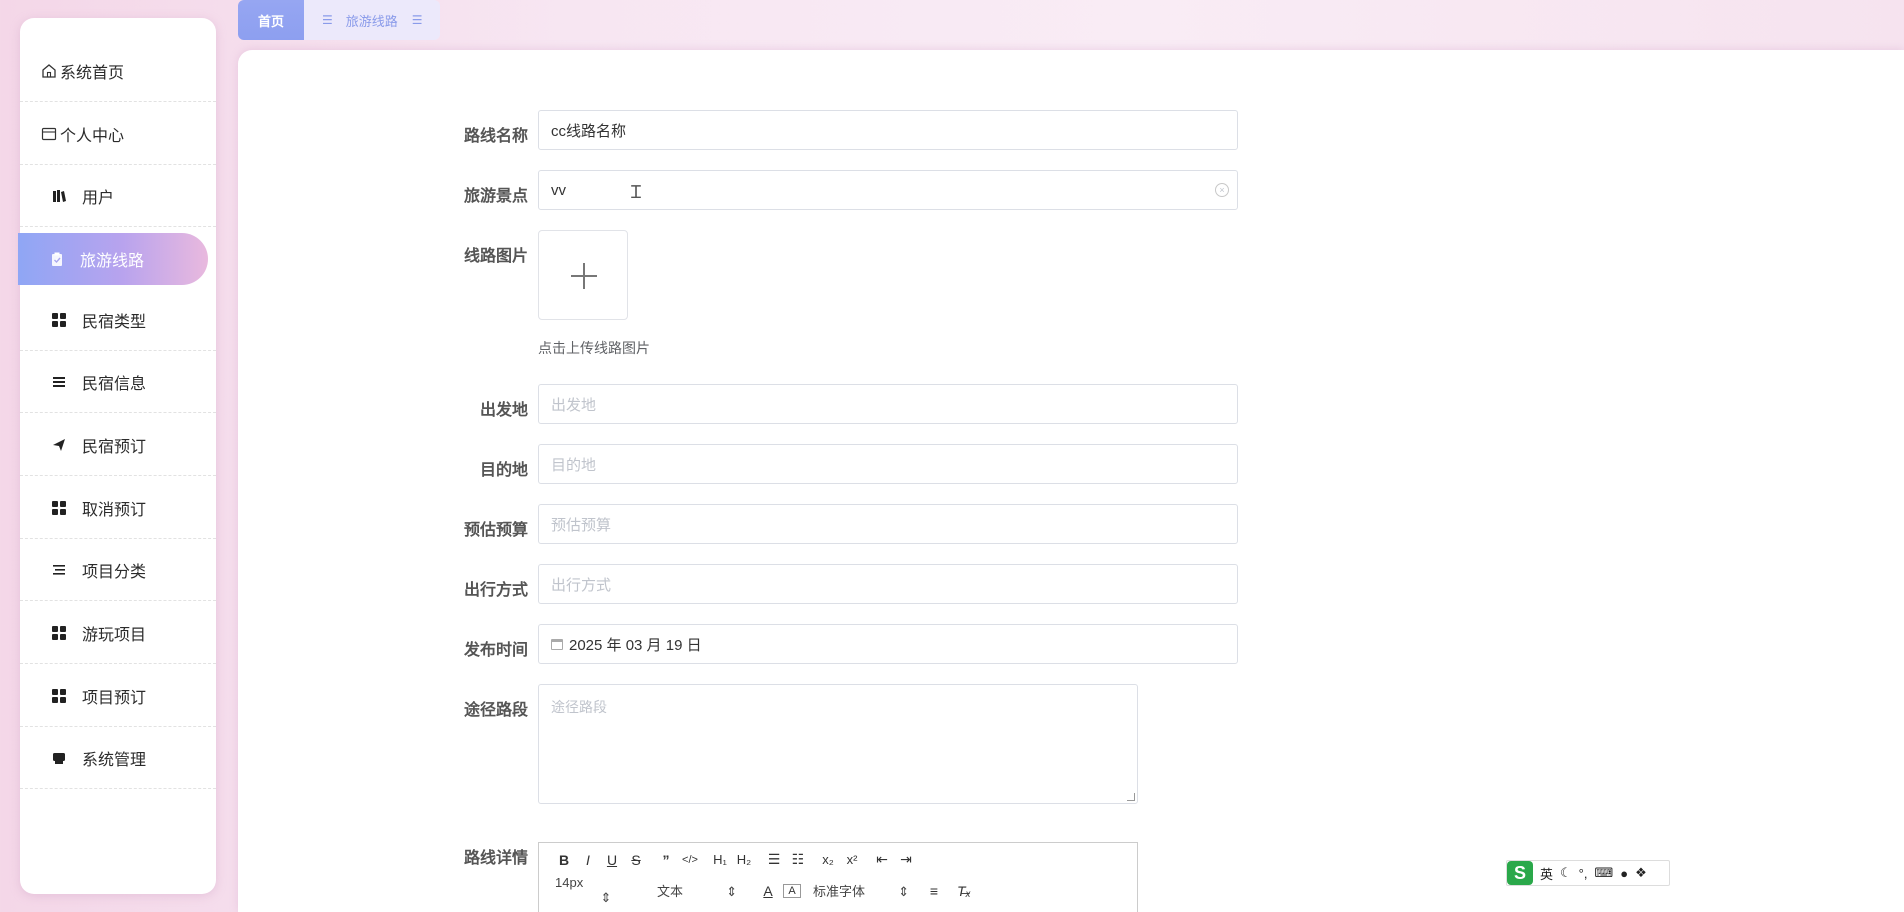 The height and width of the screenshot is (912, 1904). Describe the element at coordinates (768, 891) in the screenshot. I see `font-color-icon: A` at that location.